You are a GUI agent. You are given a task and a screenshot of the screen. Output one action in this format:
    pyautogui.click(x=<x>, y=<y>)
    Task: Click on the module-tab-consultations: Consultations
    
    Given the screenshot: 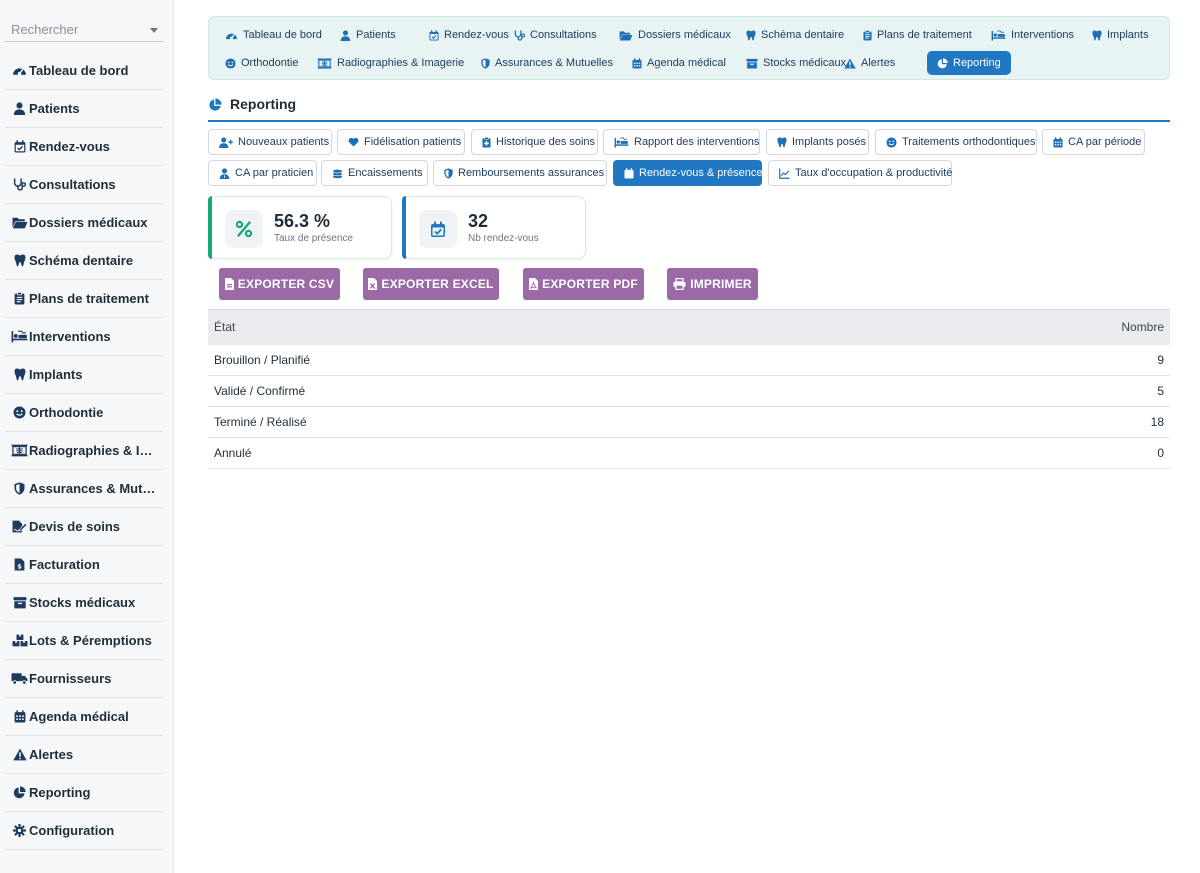 What is the action you would take?
    pyautogui.click(x=555, y=35)
    